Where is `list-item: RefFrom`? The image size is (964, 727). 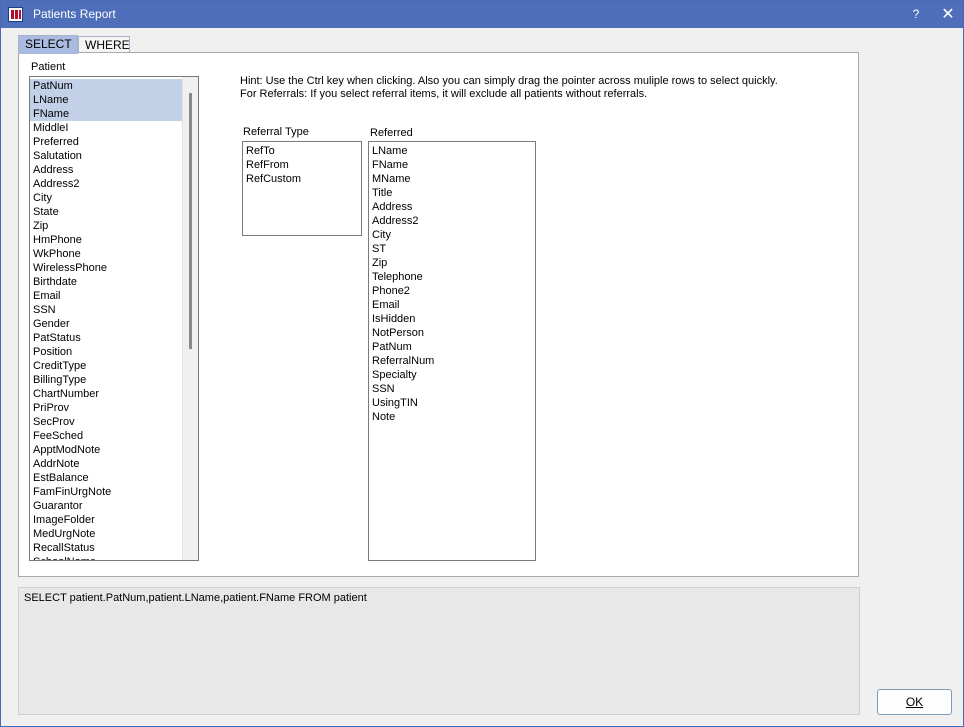
list-item: RefFrom is located at coordinates (302, 165).